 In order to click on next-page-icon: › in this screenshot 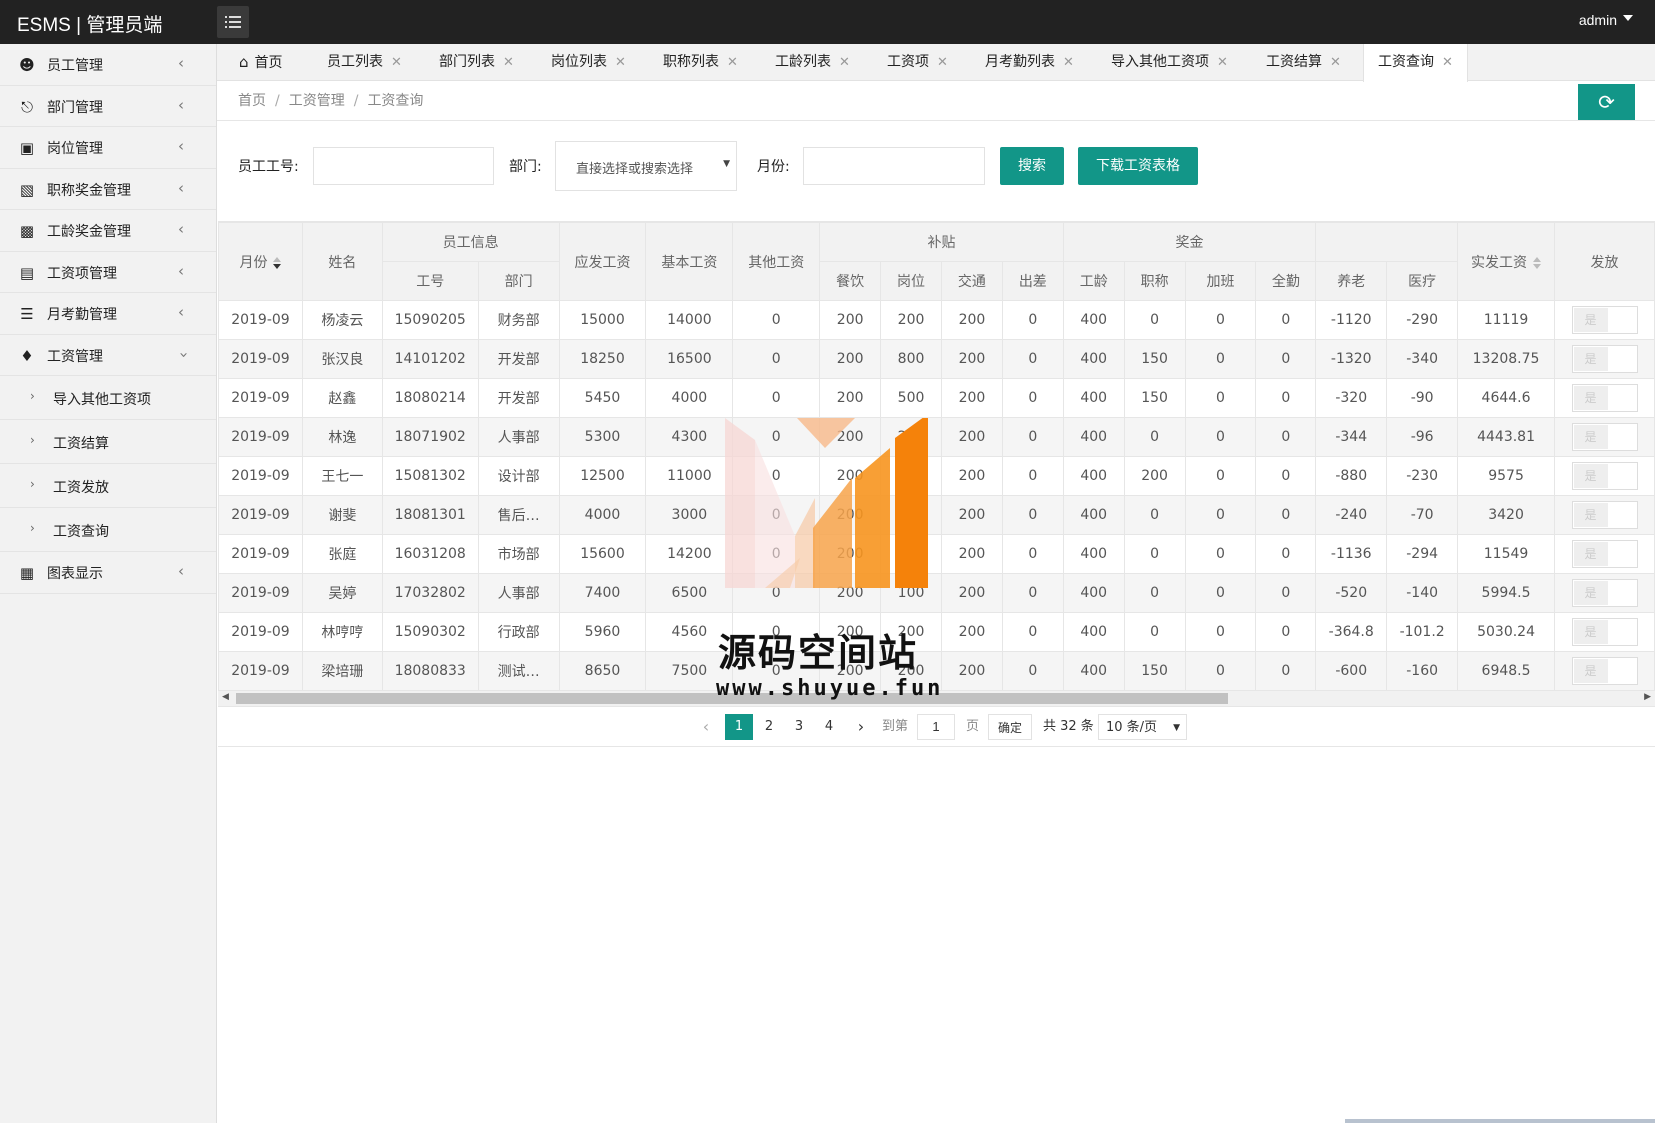, I will do `click(861, 727)`.